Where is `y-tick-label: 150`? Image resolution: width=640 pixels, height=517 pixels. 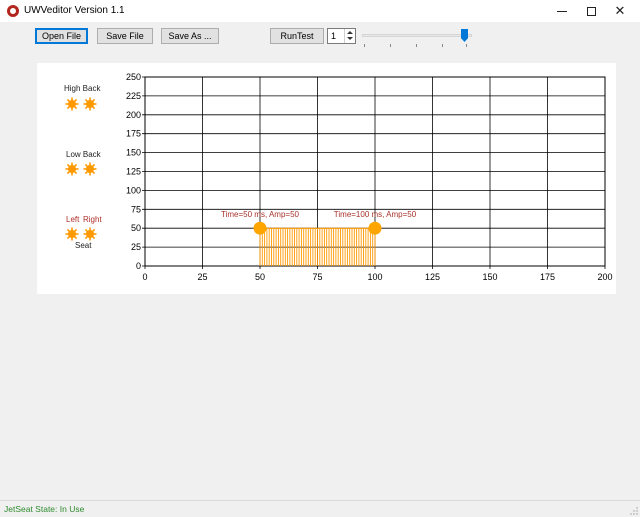 y-tick-label: 150 is located at coordinates (133, 153).